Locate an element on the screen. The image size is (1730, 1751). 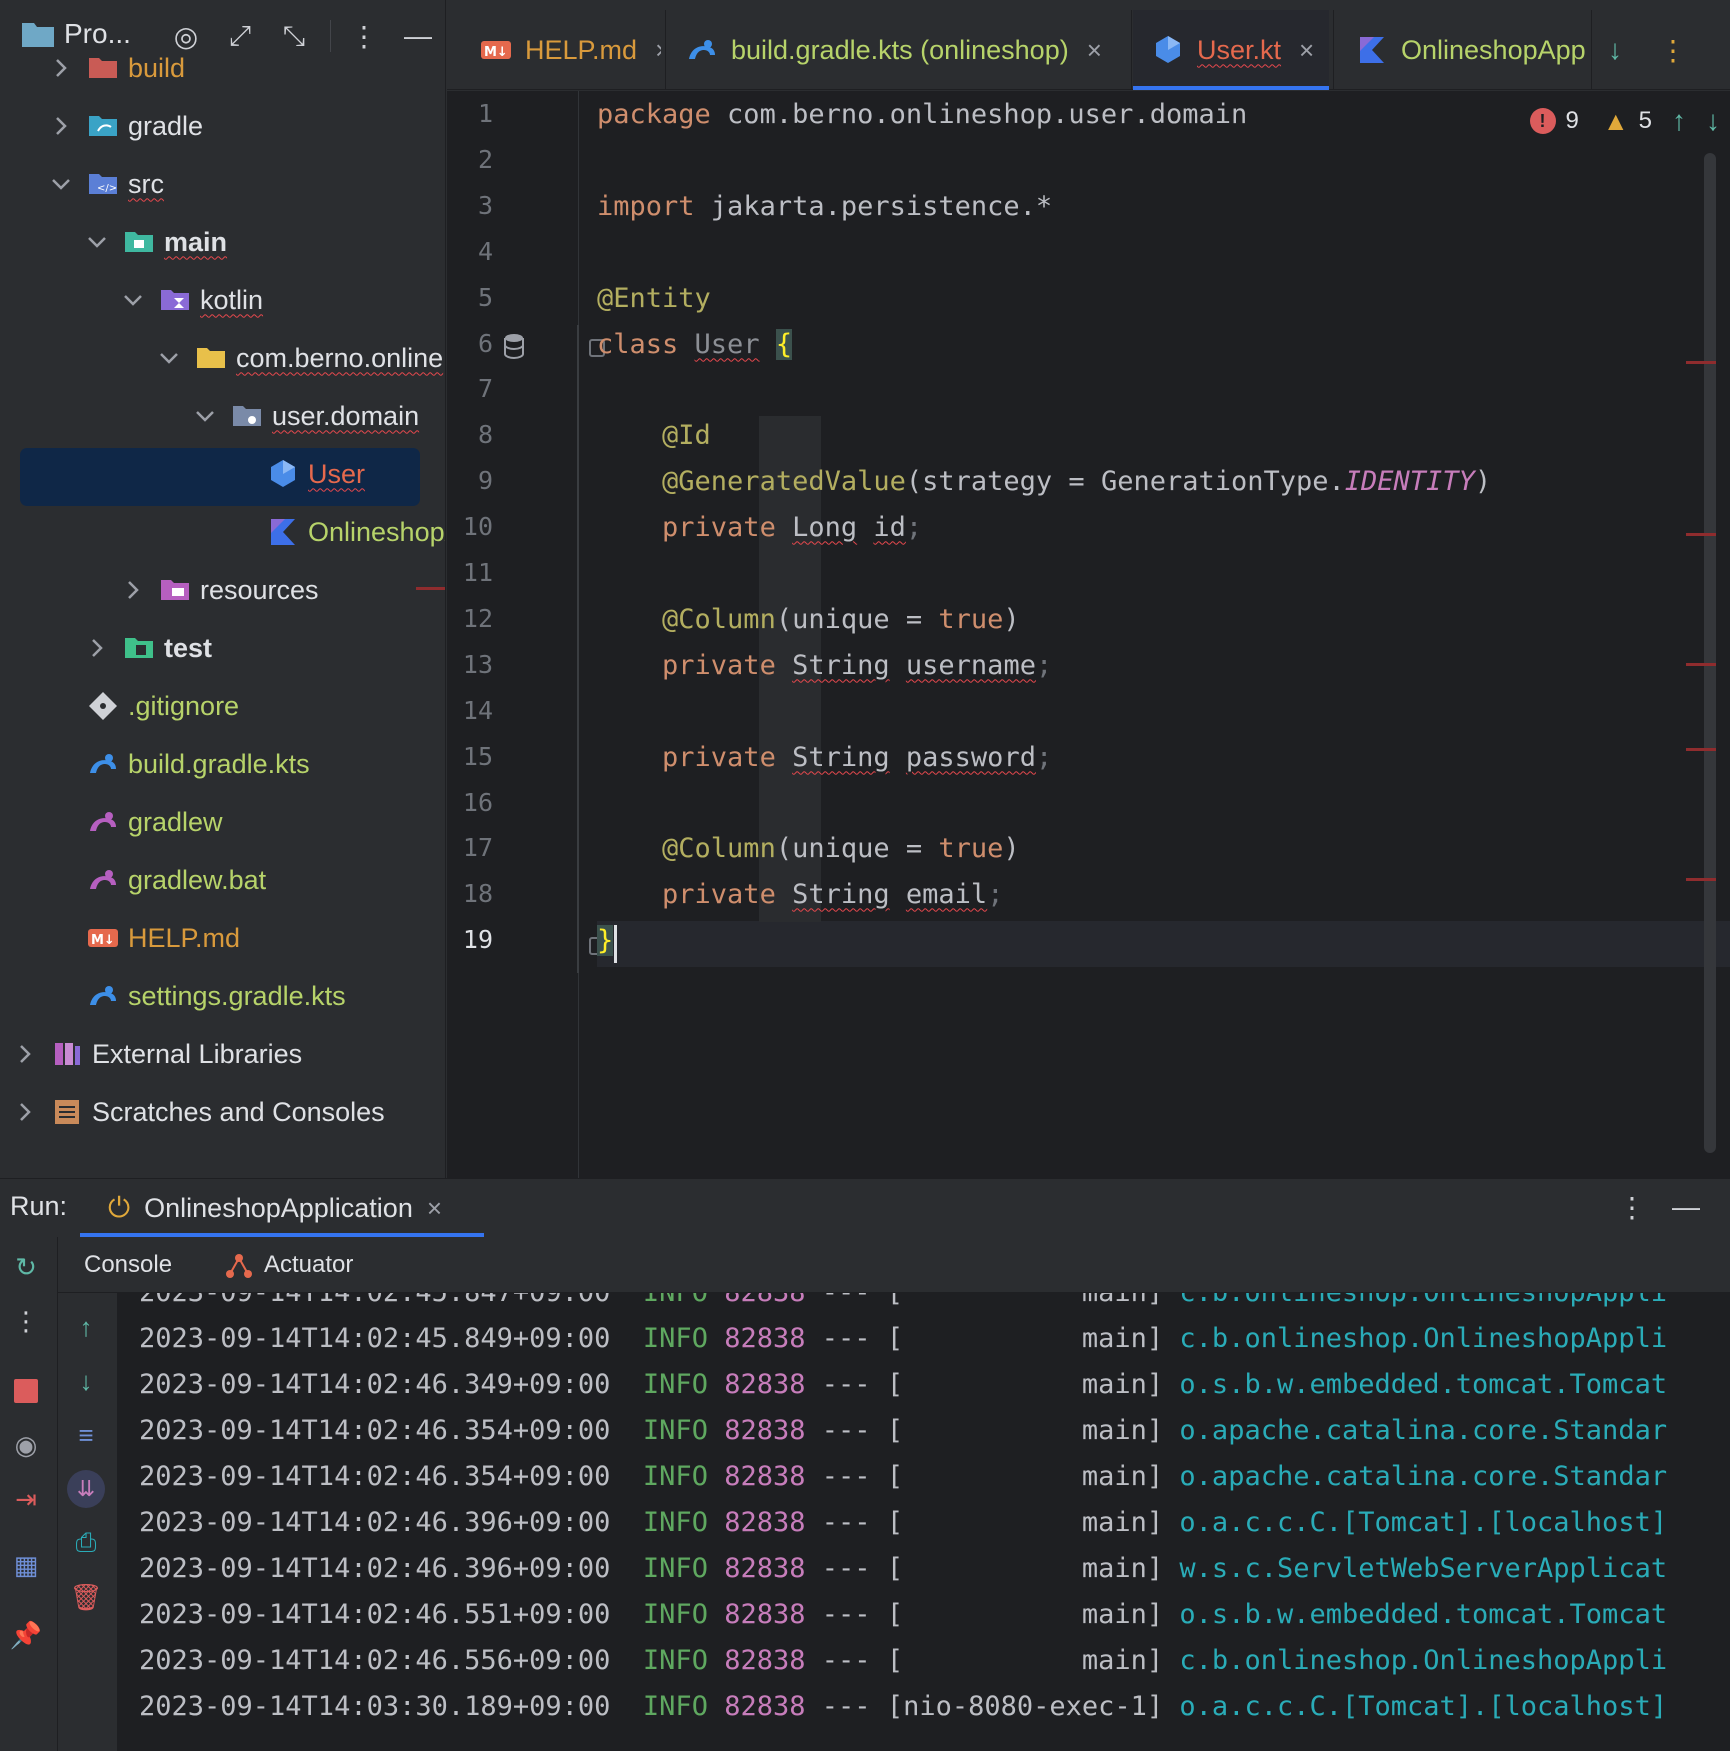
line-number: 5 is located at coordinates (485, 297).